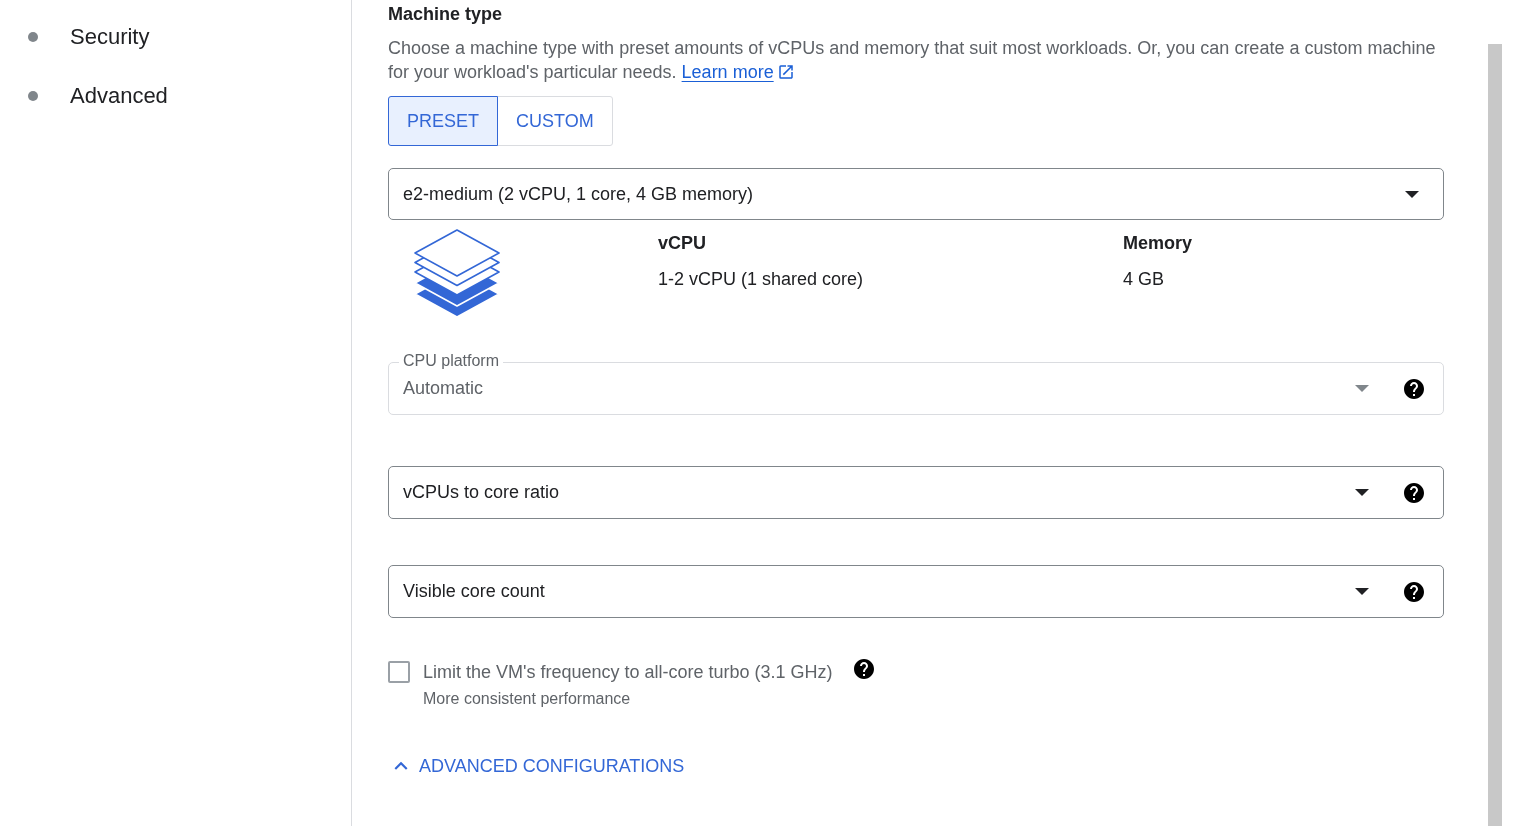 Image resolution: width=1536 pixels, height=826 pixels. Describe the element at coordinates (1158, 243) in the screenshot. I see `spec-heading: Memory` at that location.